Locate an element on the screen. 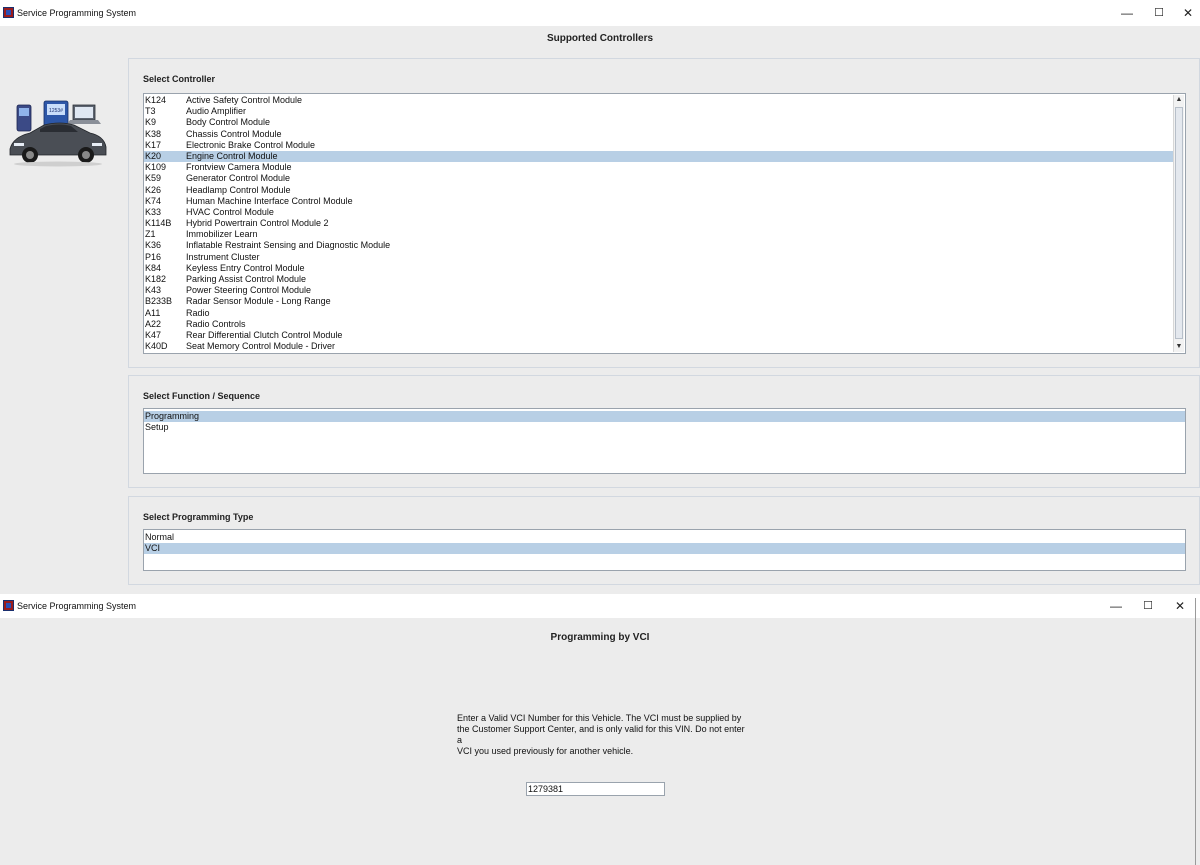 Image resolution: width=1200 pixels, height=865 pixels. controller-code: K59 is located at coordinates (153, 178).